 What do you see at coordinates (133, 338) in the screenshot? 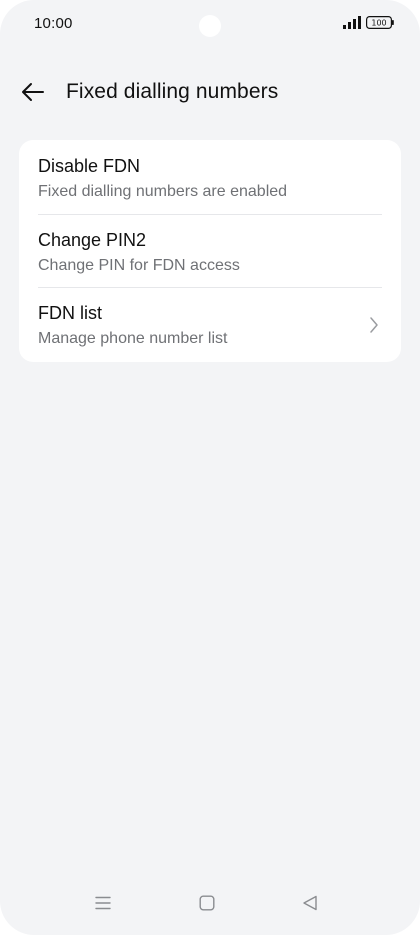
I see `fdn-list-subtitle: Manage phone number list` at bounding box center [133, 338].